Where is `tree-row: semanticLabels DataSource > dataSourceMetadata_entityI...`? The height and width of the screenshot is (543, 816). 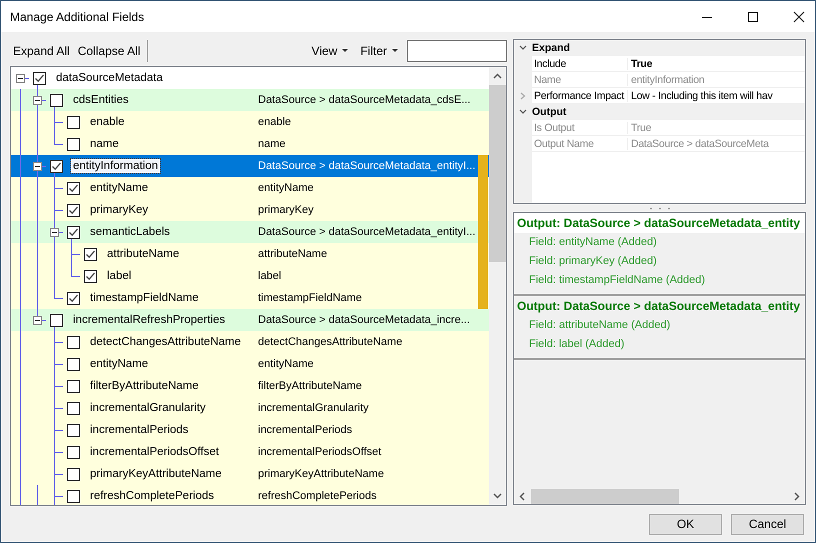 tree-row: semanticLabels DataSource > dataSourceMetadata_entityI... is located at coordinates (250, 232).